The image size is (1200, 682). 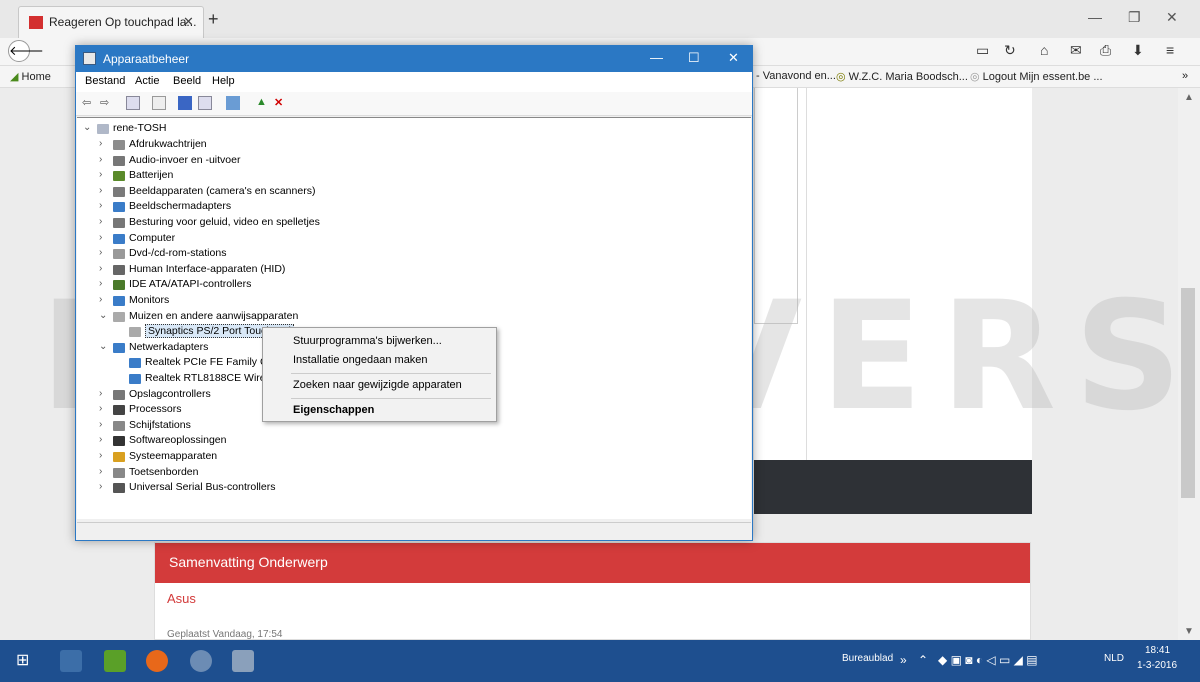 I want to click on update-driver-icon: ▲, so click(x=263, y=103).